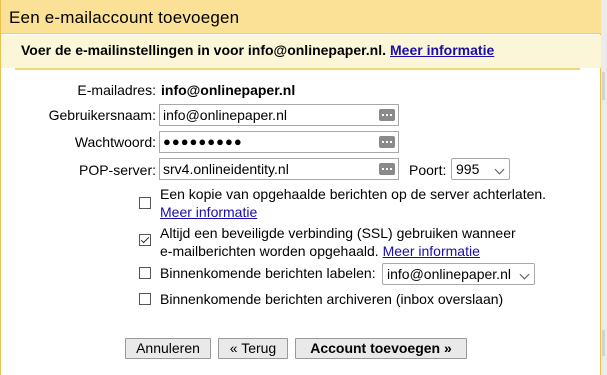  I want to click on password-field: ●●●●●●●●●, so click(279, 142).